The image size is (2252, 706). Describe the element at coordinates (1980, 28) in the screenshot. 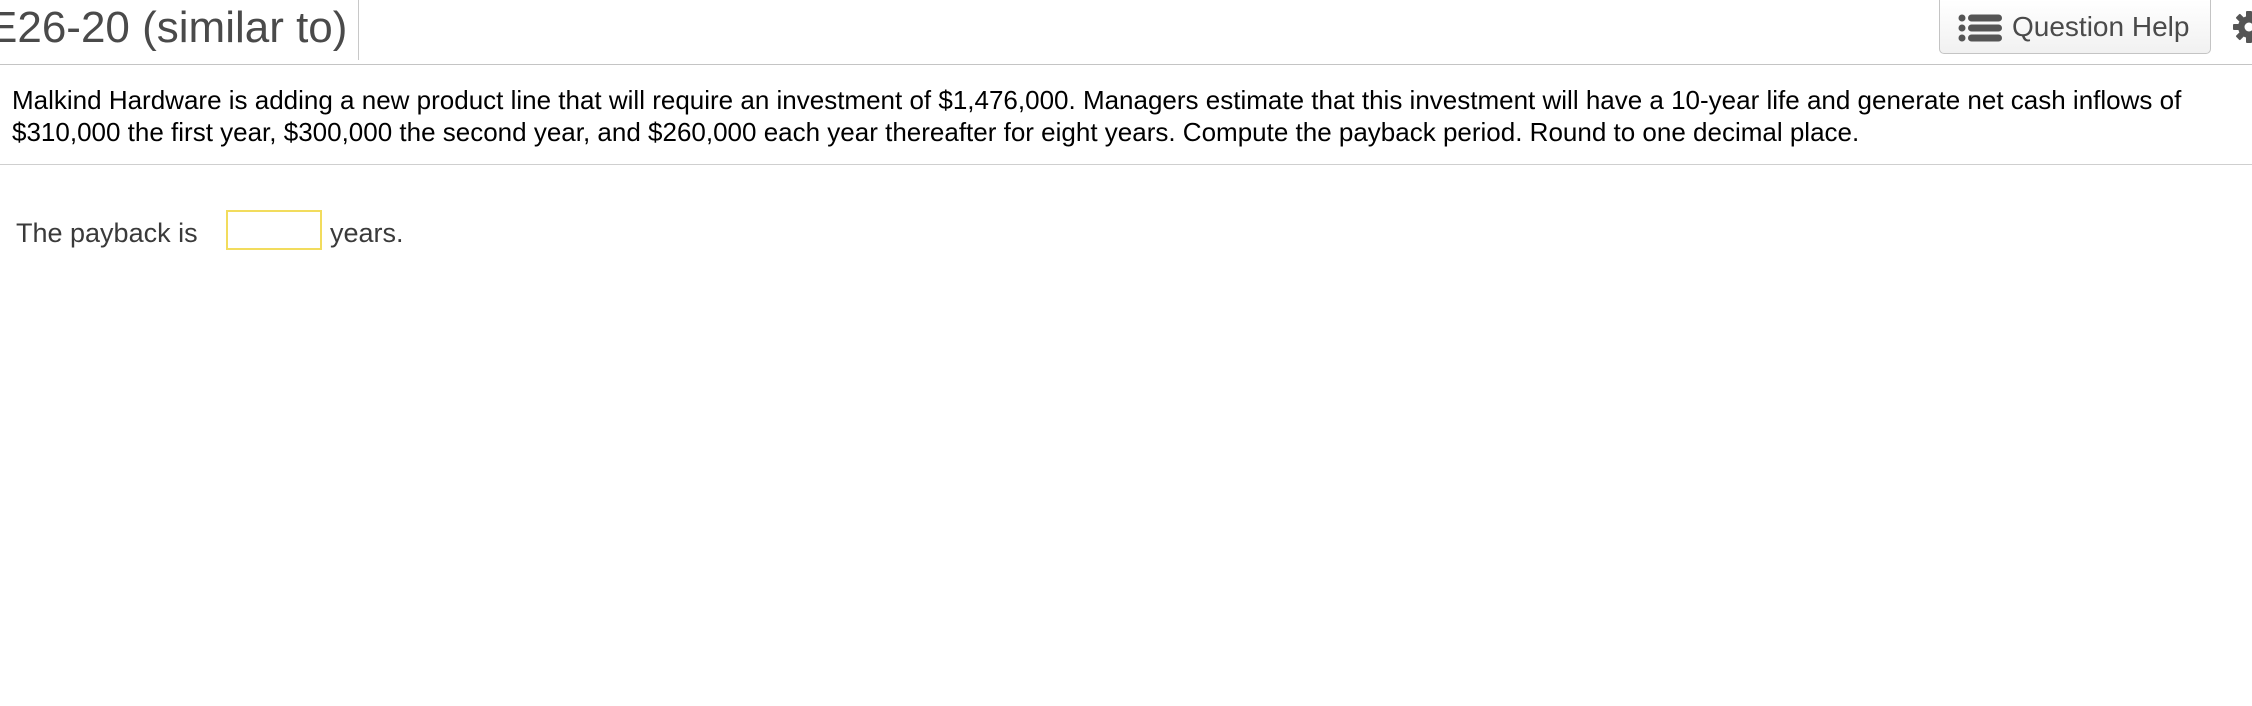

I see `list-icon` at that location.